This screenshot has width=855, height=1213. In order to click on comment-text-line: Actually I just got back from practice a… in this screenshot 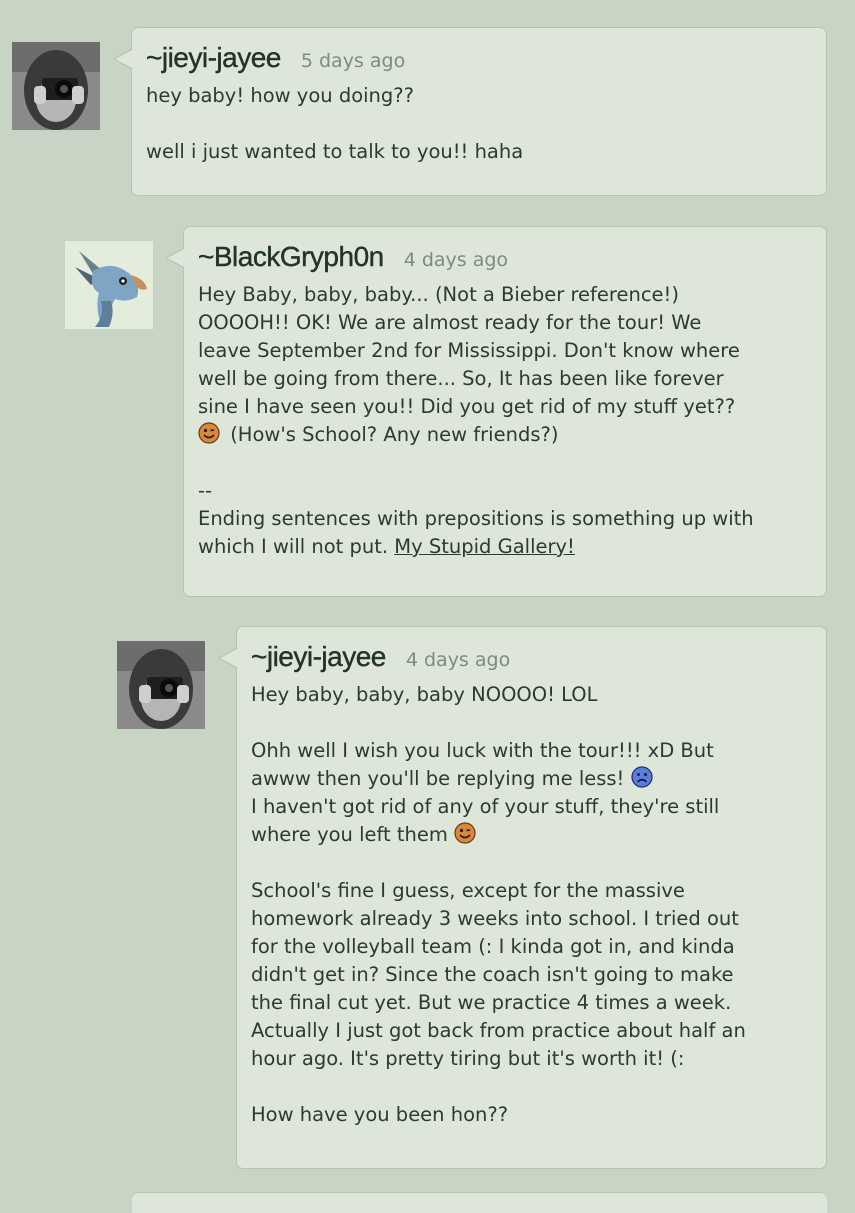, I will do `click(498, 1030)`.